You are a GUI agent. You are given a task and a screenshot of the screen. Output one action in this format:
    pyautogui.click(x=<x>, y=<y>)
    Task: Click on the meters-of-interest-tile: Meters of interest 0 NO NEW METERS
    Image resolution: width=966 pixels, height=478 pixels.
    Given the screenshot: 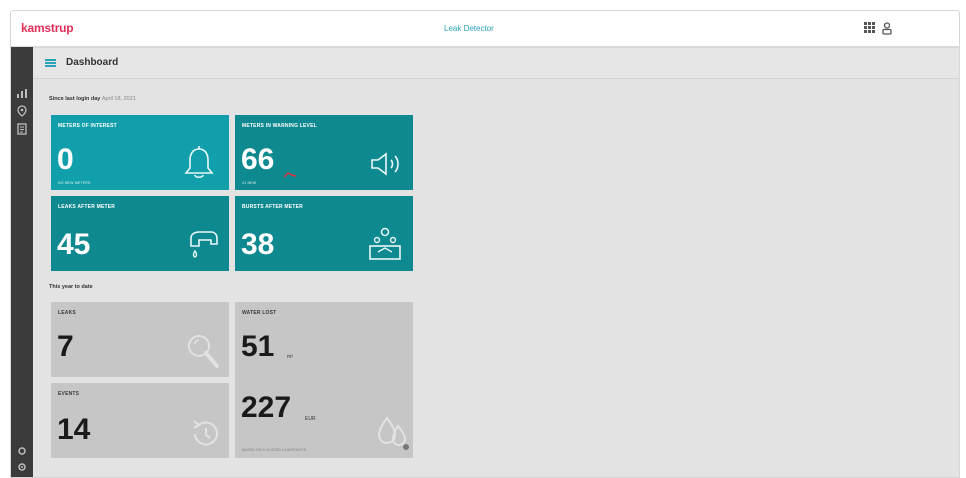 What is the action you would take?
    pyautogui.click(x=140, y=152)
    